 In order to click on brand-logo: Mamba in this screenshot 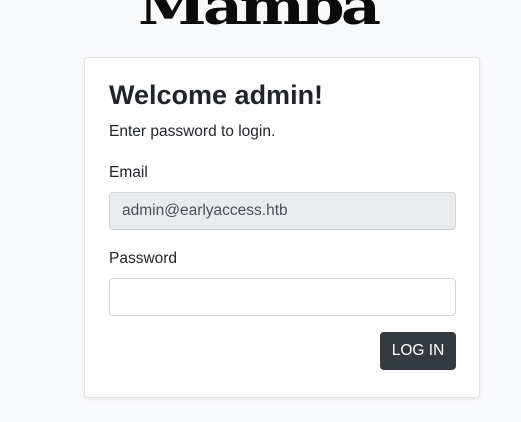, I will do `click(259, 18)`.